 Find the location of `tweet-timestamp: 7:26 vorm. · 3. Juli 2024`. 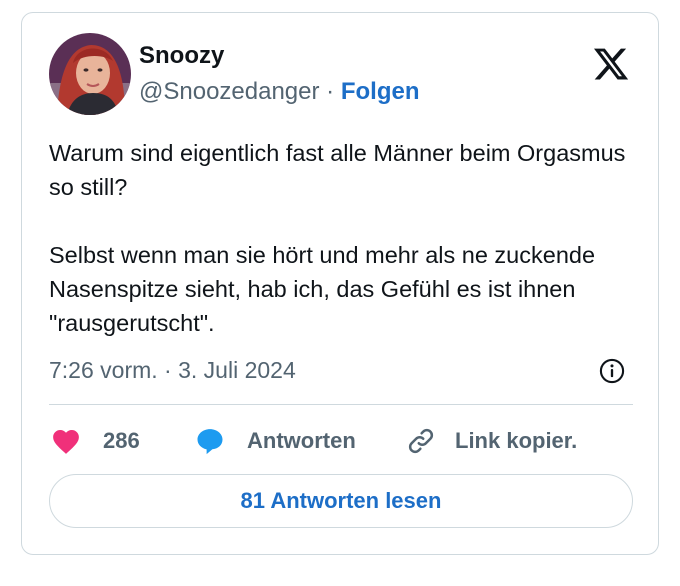

tweet-timestamp: 7:26 vorm. · 3. Juli 2024 is located at coordinates (172, 370).